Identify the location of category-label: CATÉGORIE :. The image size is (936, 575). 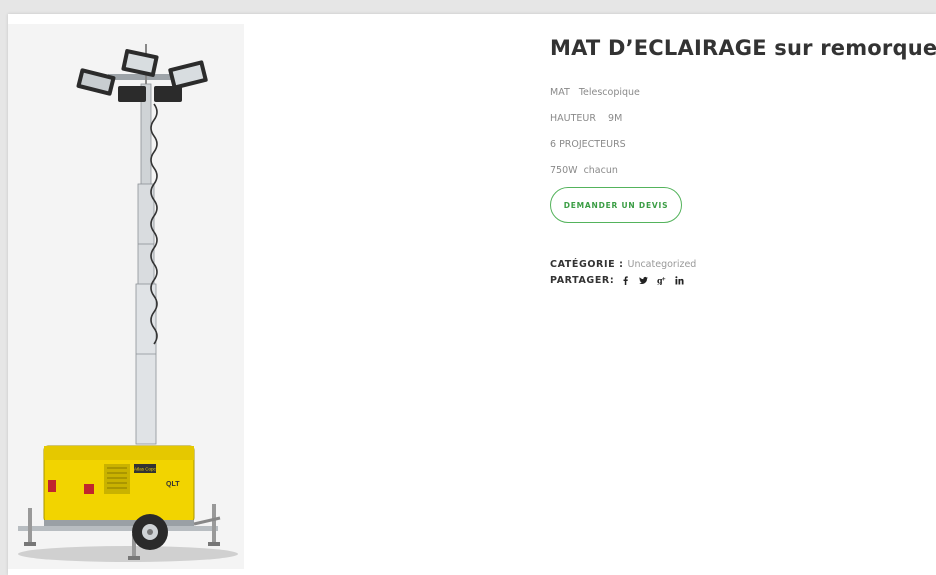
(587, 264).